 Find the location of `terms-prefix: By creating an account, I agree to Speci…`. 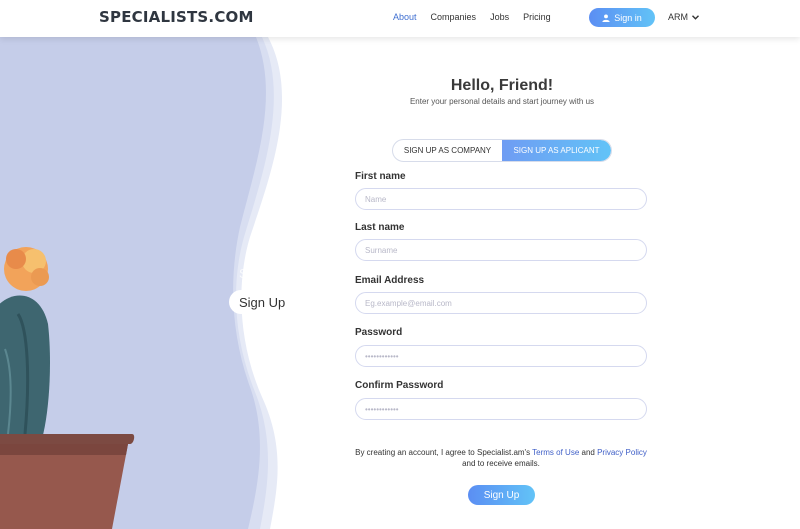

terms-prefix: By creating an account, I agree to Speci… is located at coordinates (444, 452).